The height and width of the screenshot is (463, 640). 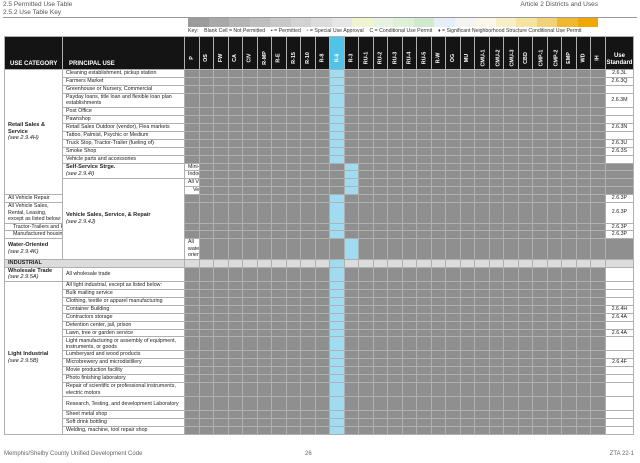 I want to click on table-row: Soft drink bottling, so click(x=319, y=423).